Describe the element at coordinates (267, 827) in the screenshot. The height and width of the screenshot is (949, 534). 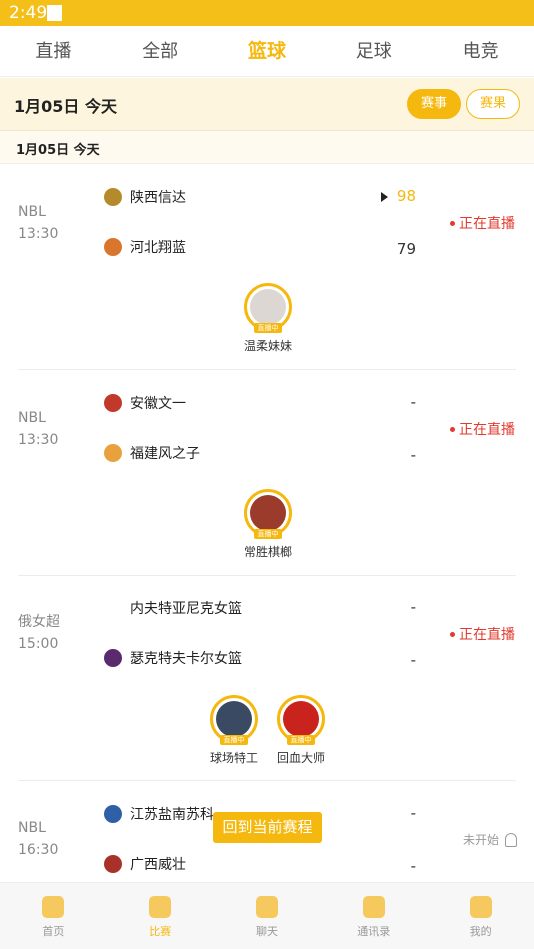
I see `back-to-current-button: 回到当前赛程` at that location.